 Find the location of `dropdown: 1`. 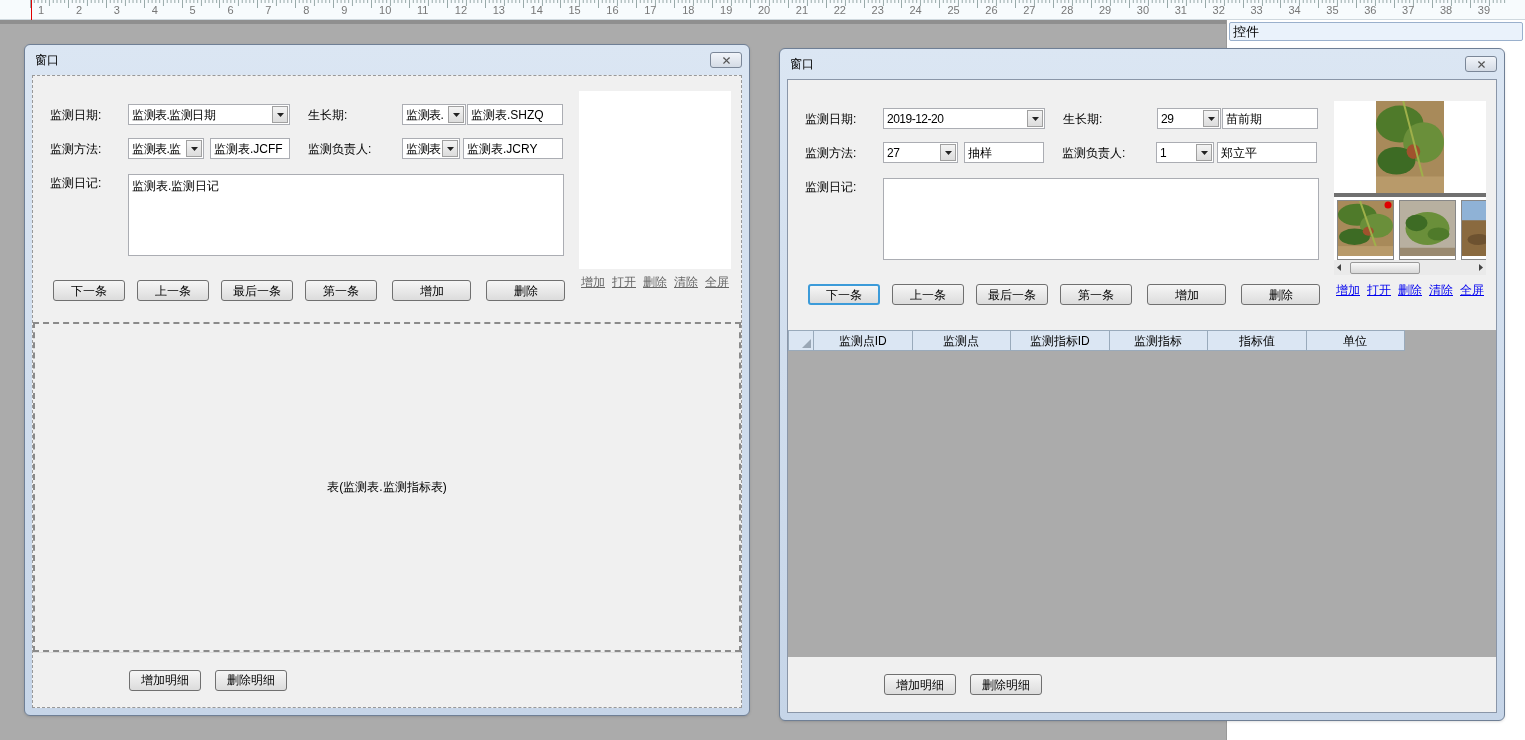

dropdown: 1 is located at coordinates (1185, 152).